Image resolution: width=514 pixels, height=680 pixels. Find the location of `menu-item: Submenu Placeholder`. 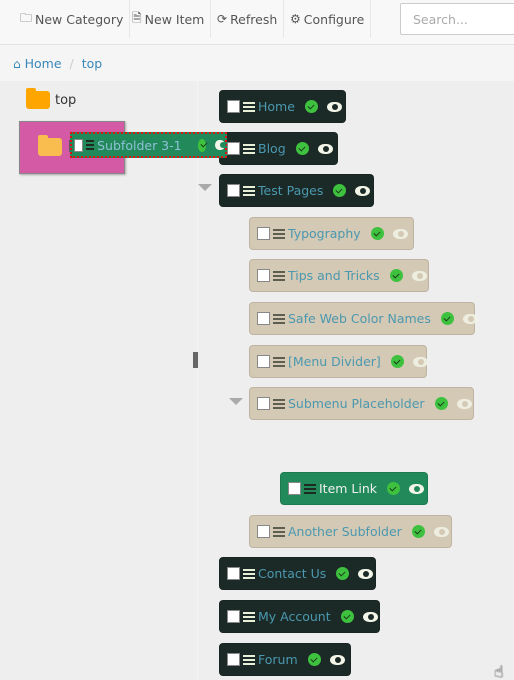

menu-item: Submenu Placeholder is located at coordinates (361, 403).